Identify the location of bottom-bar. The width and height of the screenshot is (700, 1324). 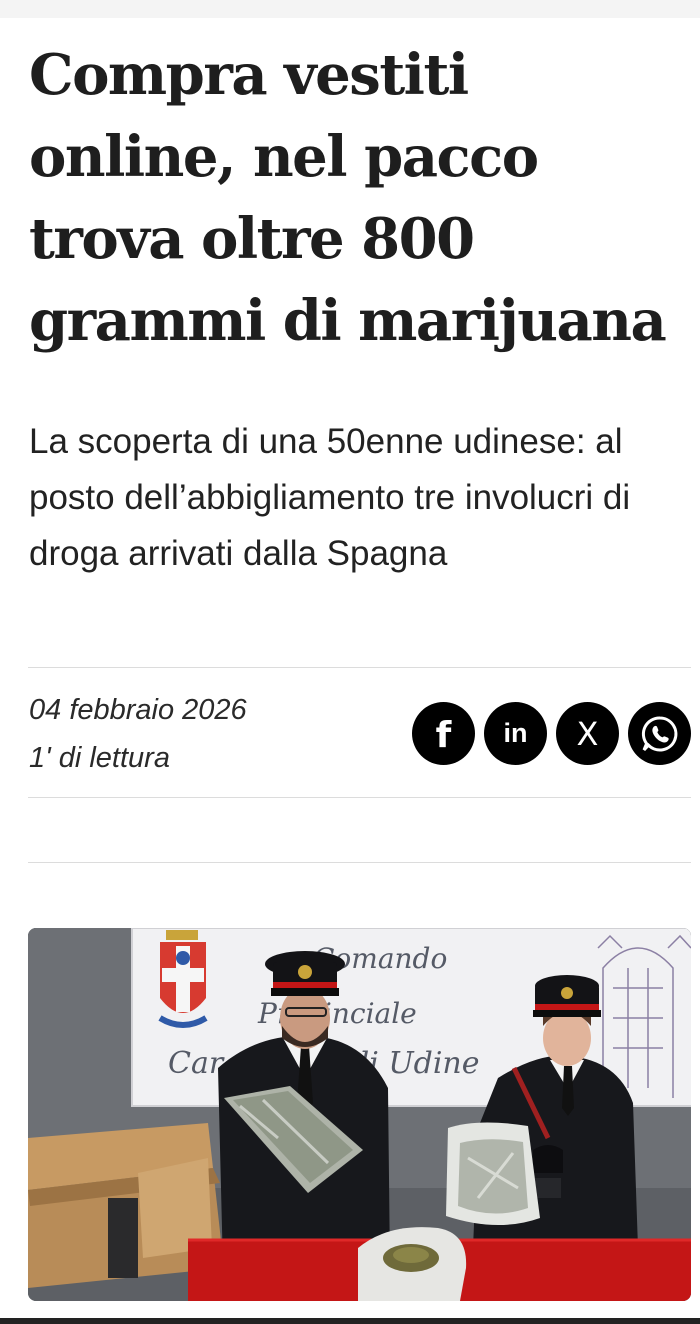
(350, 1321).